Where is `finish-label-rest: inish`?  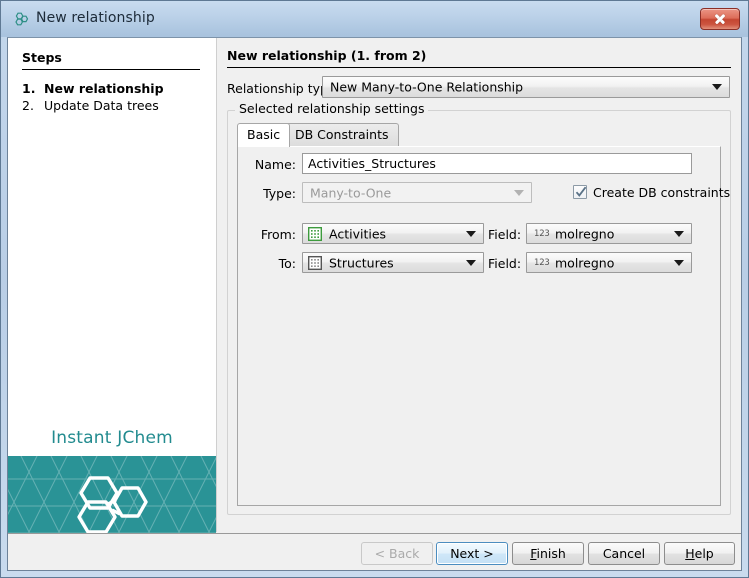
finish-label-rest: inish is located at coordinates (551, 553).